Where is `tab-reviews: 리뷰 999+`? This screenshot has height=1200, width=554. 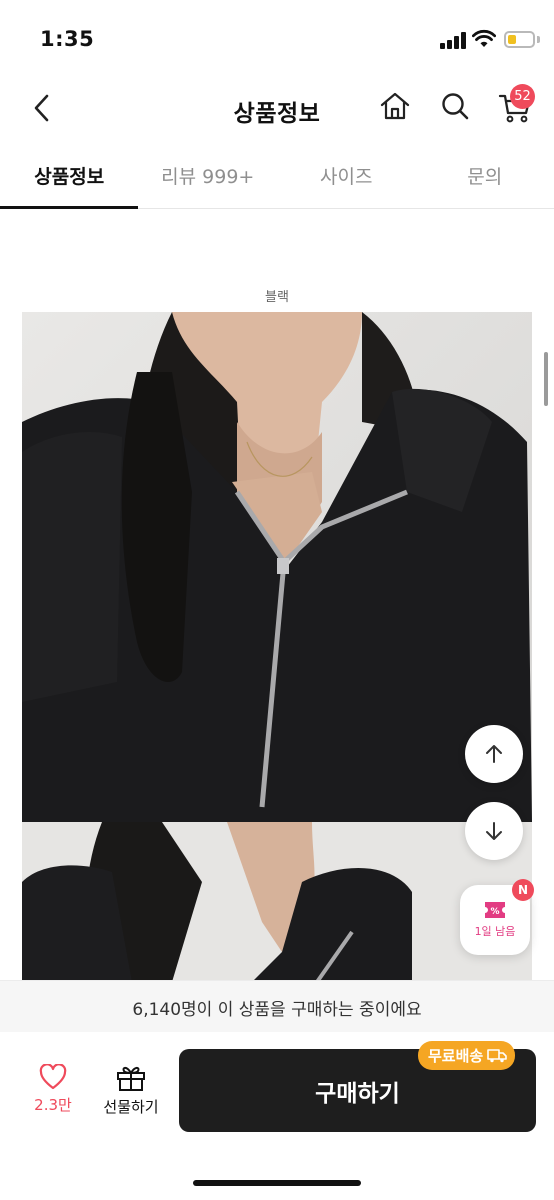 tab-reviews: 리뷰 999+ is located at coordinates (208, 176).